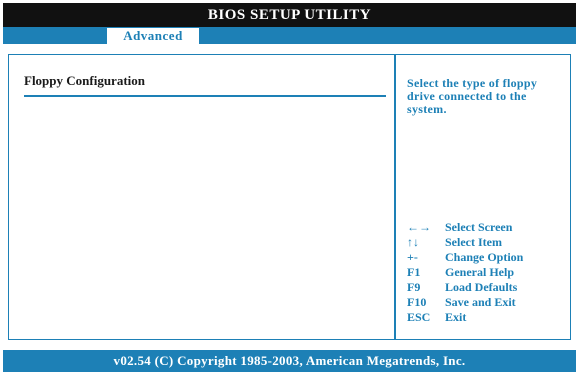 The image size is (579, 376). What do you see at coordinates (456, 317) in the screenshot?
I see `key-desc-exit: Exit` at bounding box center [456, 317].